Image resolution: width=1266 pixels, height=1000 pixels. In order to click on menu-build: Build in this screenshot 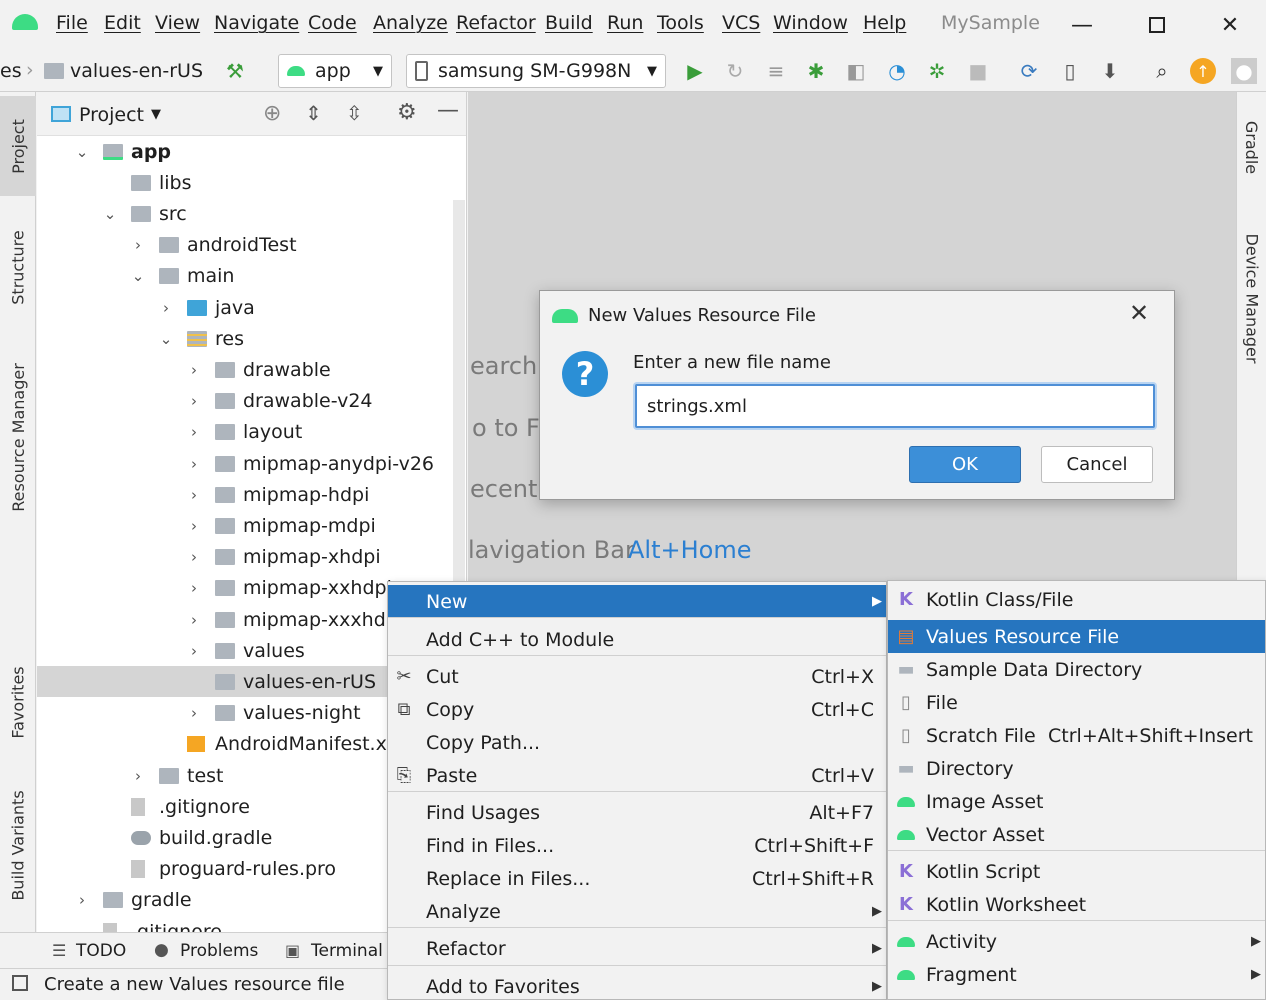, I will do `click(569, 23)`.